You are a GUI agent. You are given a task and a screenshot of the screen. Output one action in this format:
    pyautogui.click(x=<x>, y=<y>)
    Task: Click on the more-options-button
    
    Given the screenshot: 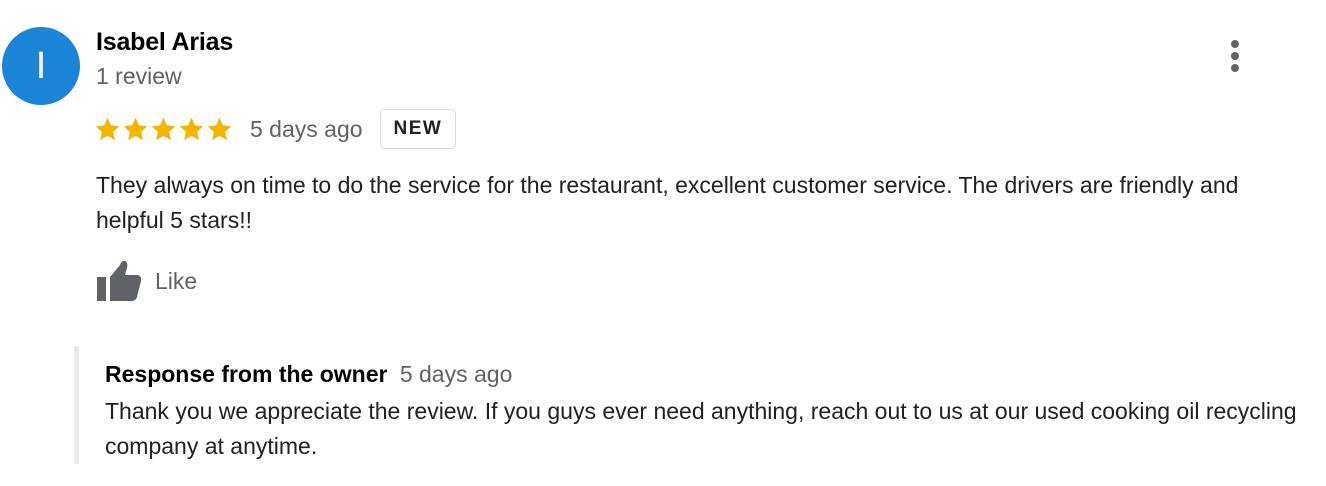 What is the action you would take?
    pyautogui.click(x=1235, y=56)
    